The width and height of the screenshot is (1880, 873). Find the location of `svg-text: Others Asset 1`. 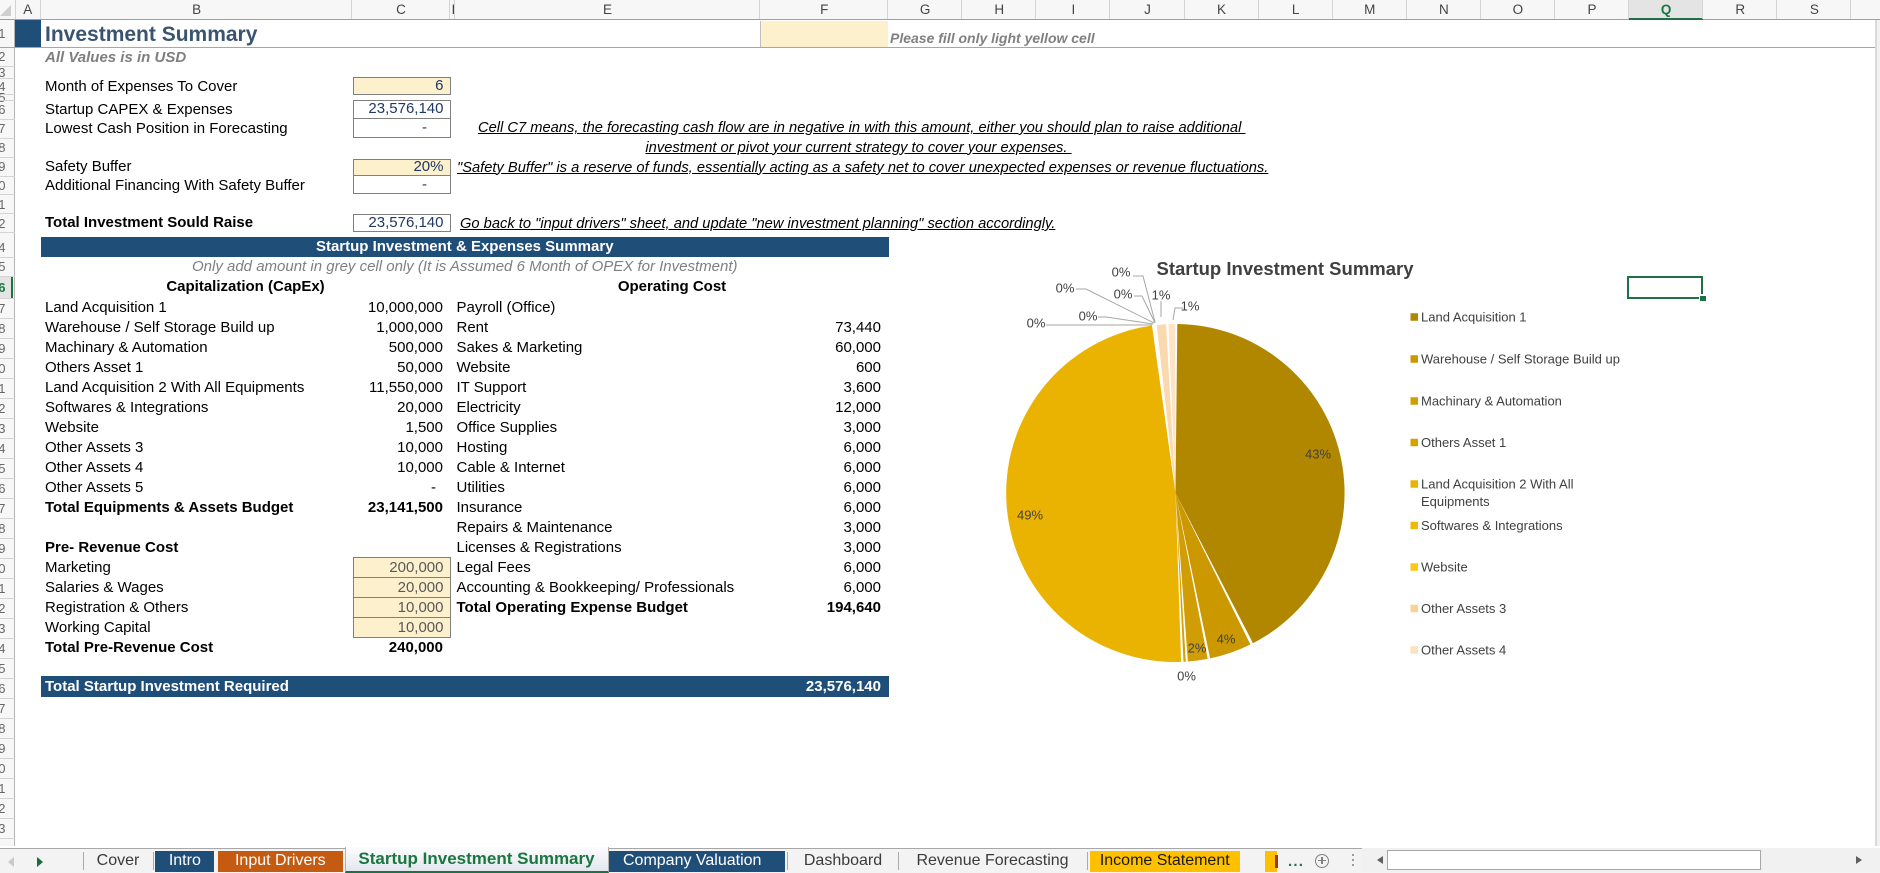

svg-text: Others Asset 1 is located at coordinates (1463, 442).